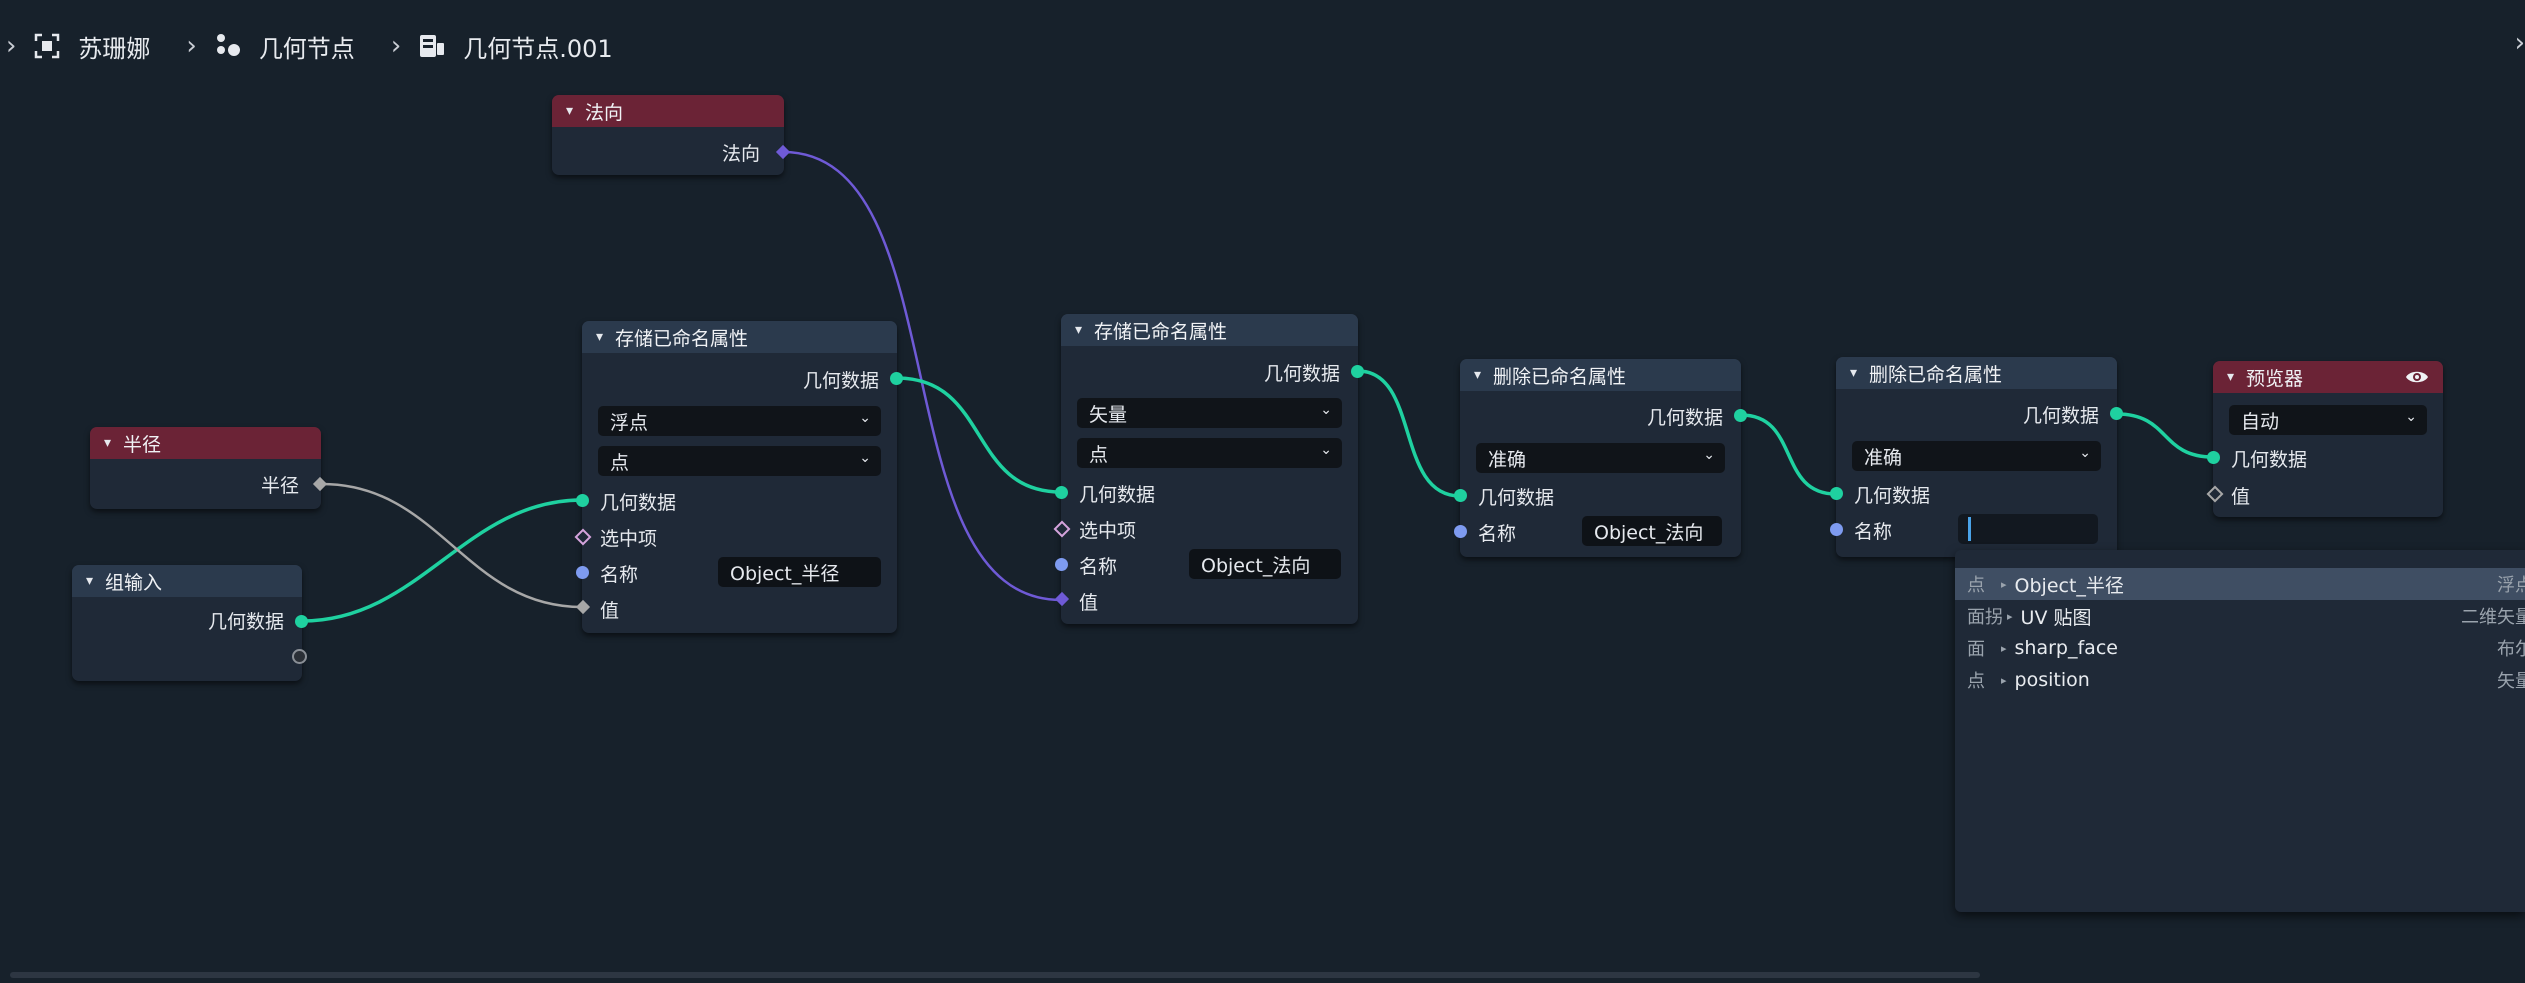 Image resolution: width=2525 pixels, height=983 pixels. Describe the element at coordinates (995, 975) in the screenshot. I see `horizontal-scrollbar` at that location.